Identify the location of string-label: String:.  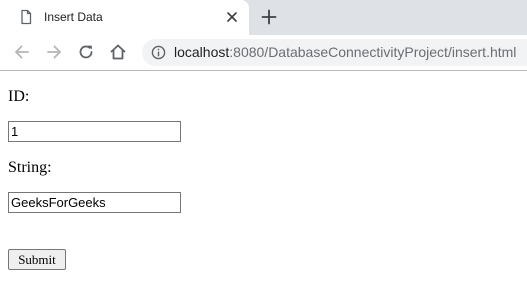
(30, 167).